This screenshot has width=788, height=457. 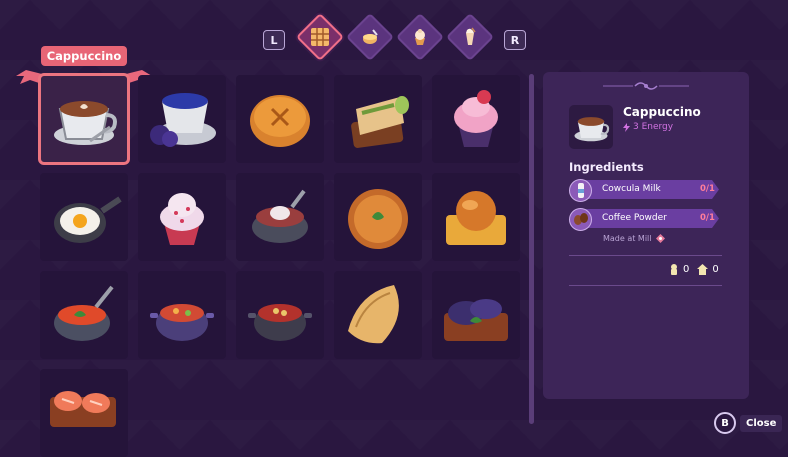 What do you see at coordinates (674, 269) in the screenshot?
I see `chef-icon` at bounding box center [674, 269].